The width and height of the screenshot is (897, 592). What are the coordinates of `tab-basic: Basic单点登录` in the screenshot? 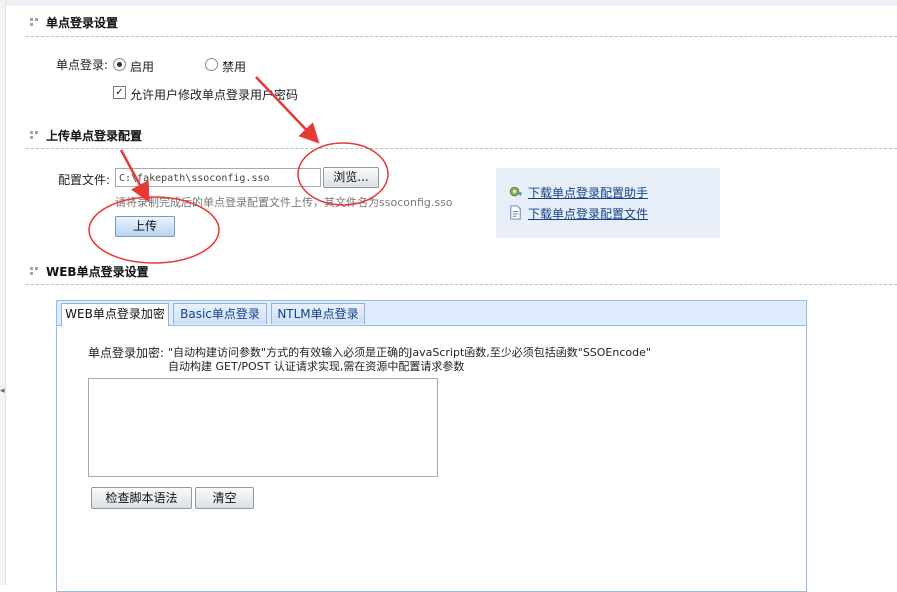 It's located at (220, 313).